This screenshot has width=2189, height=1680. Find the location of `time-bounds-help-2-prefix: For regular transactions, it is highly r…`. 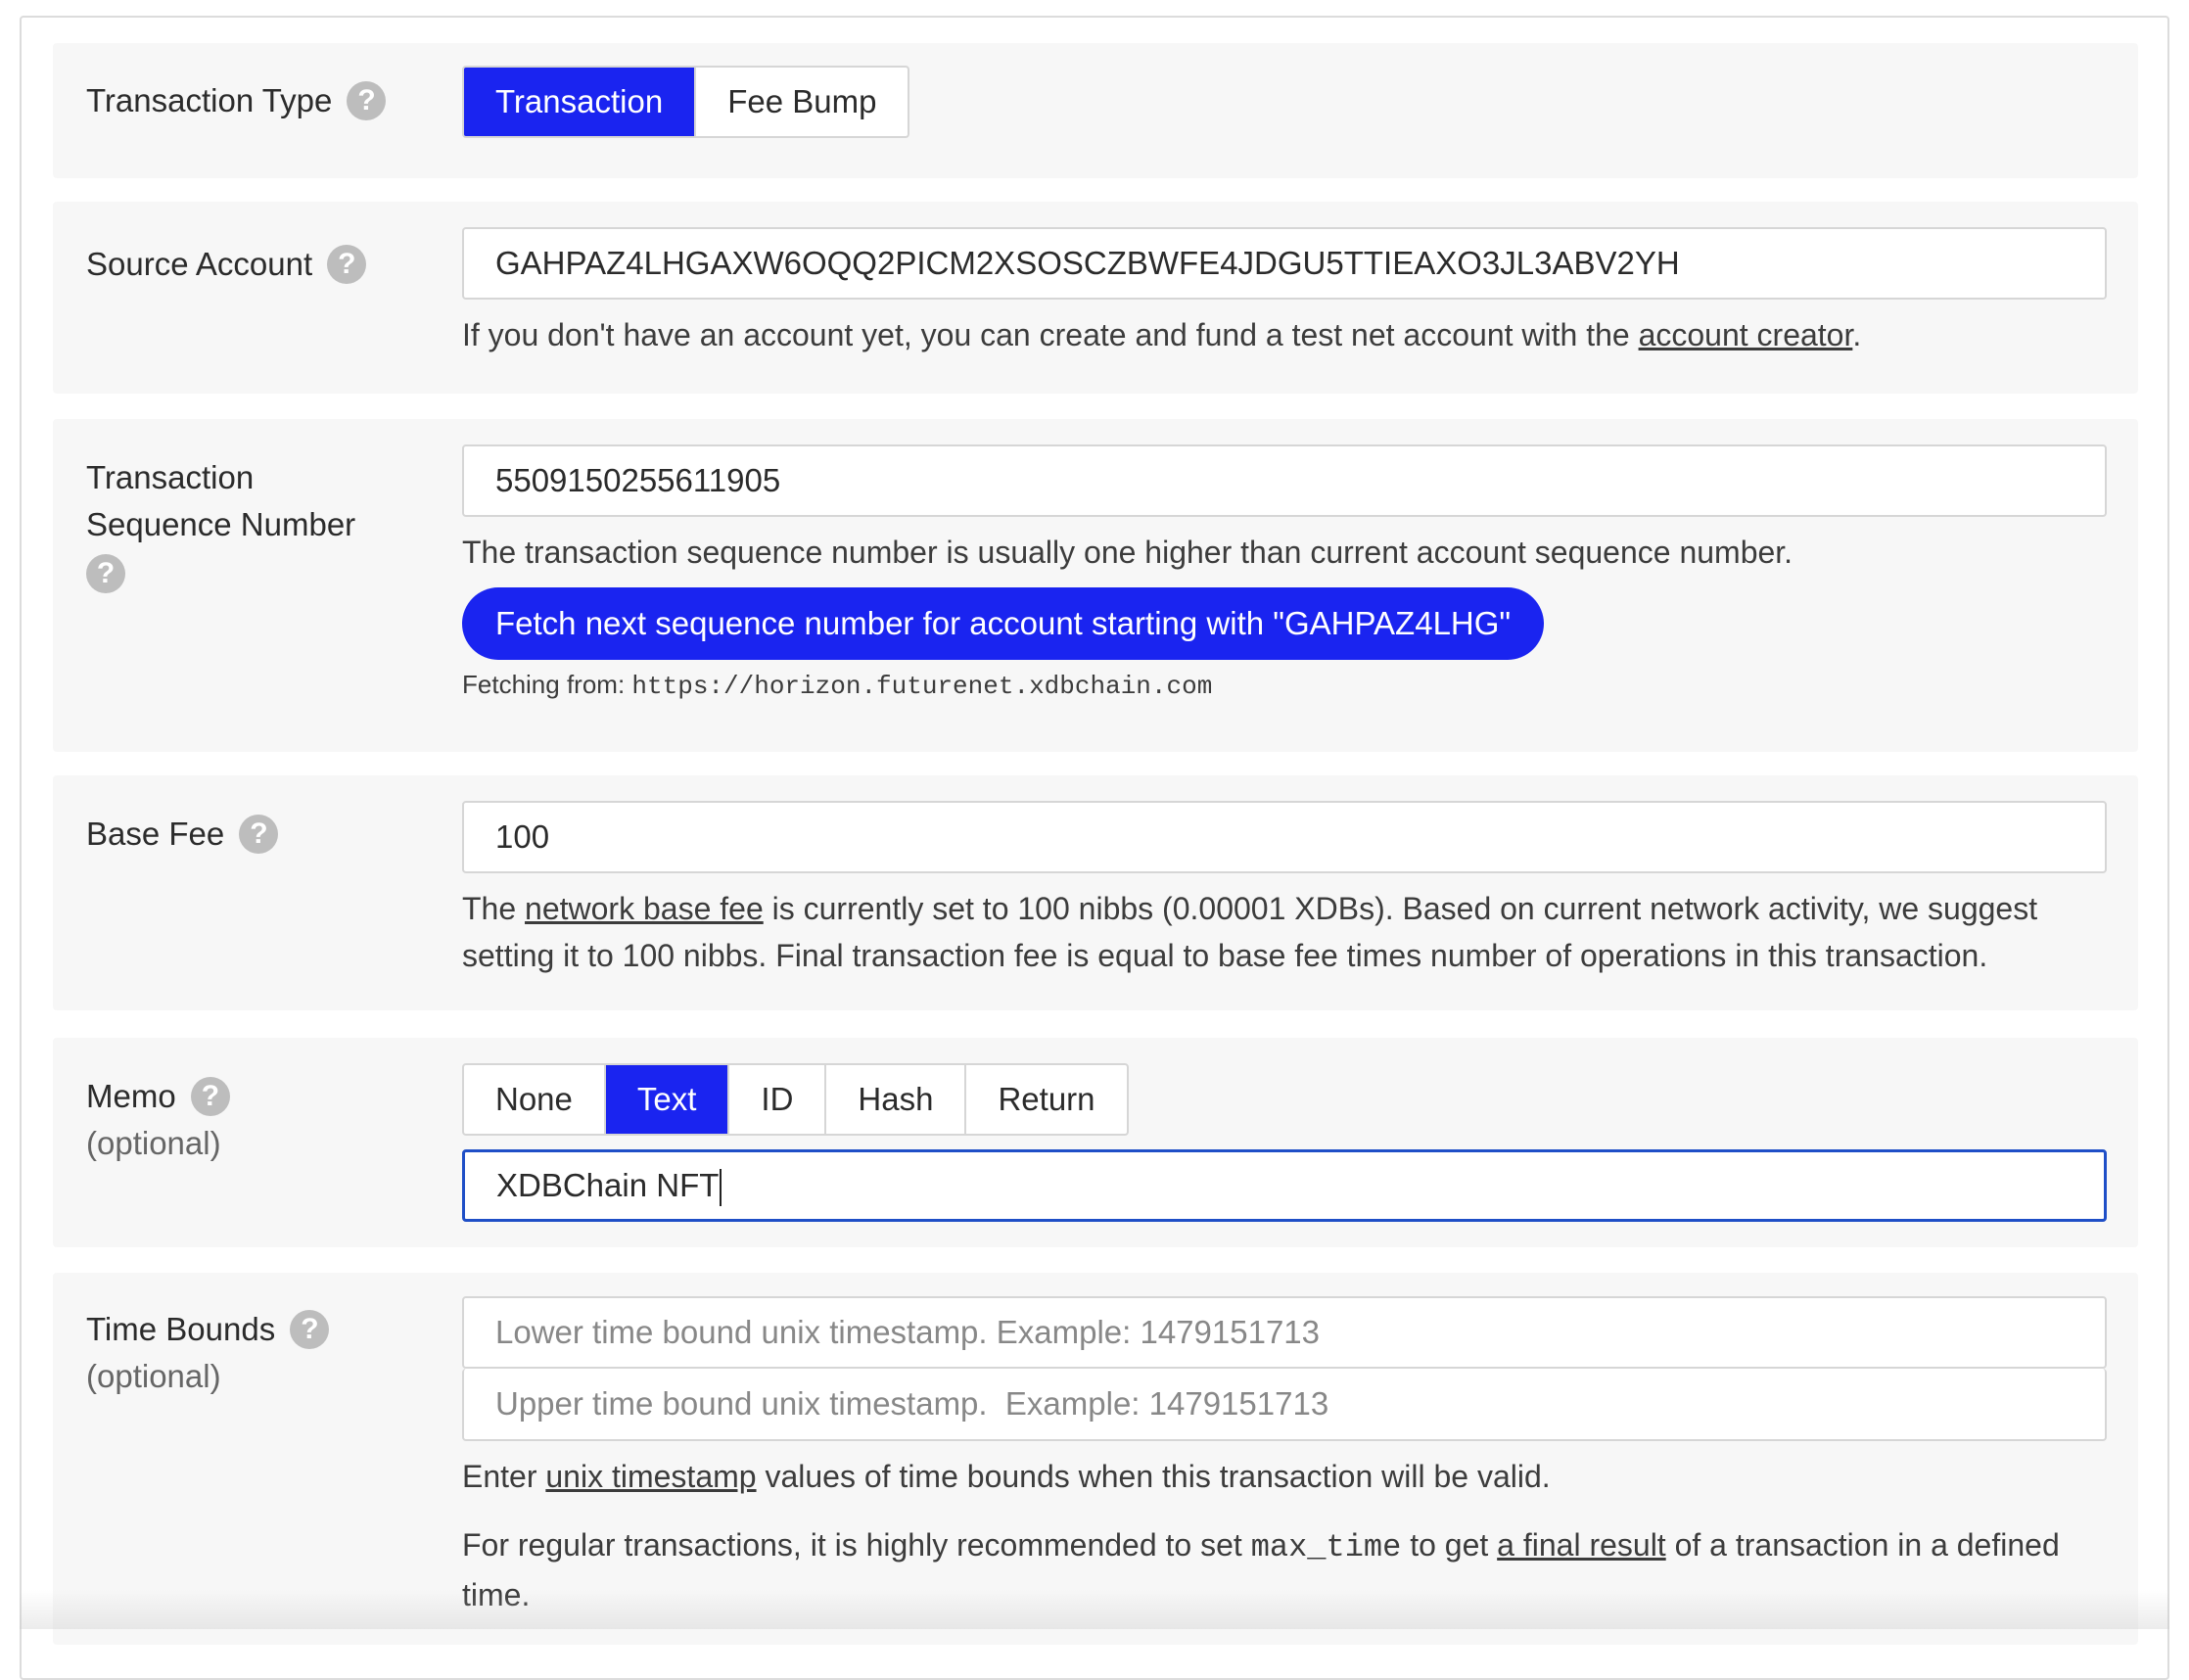

time-bounds-help-2-prefix: For regular transactions, it is highly r… is located at coordinates (856, 1545).